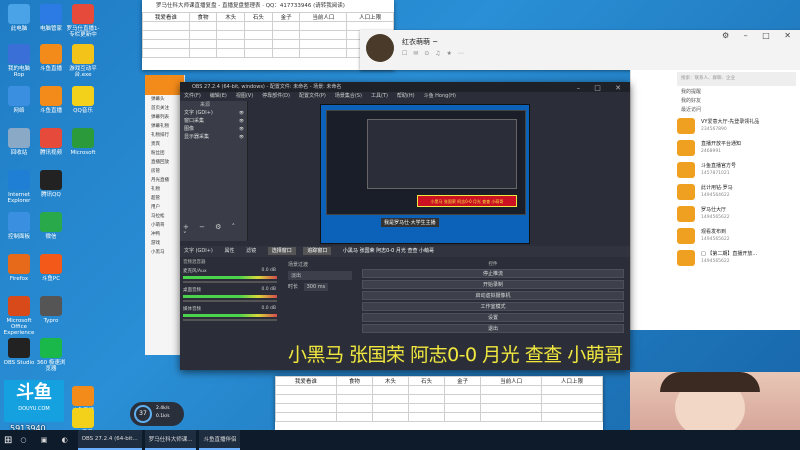 The height and width of the screenshot is (450, 800). What do you see at coordinates (572, 381) in the screenshot?
I see `column-header: 人口上限` at bounding box center [572, 381].